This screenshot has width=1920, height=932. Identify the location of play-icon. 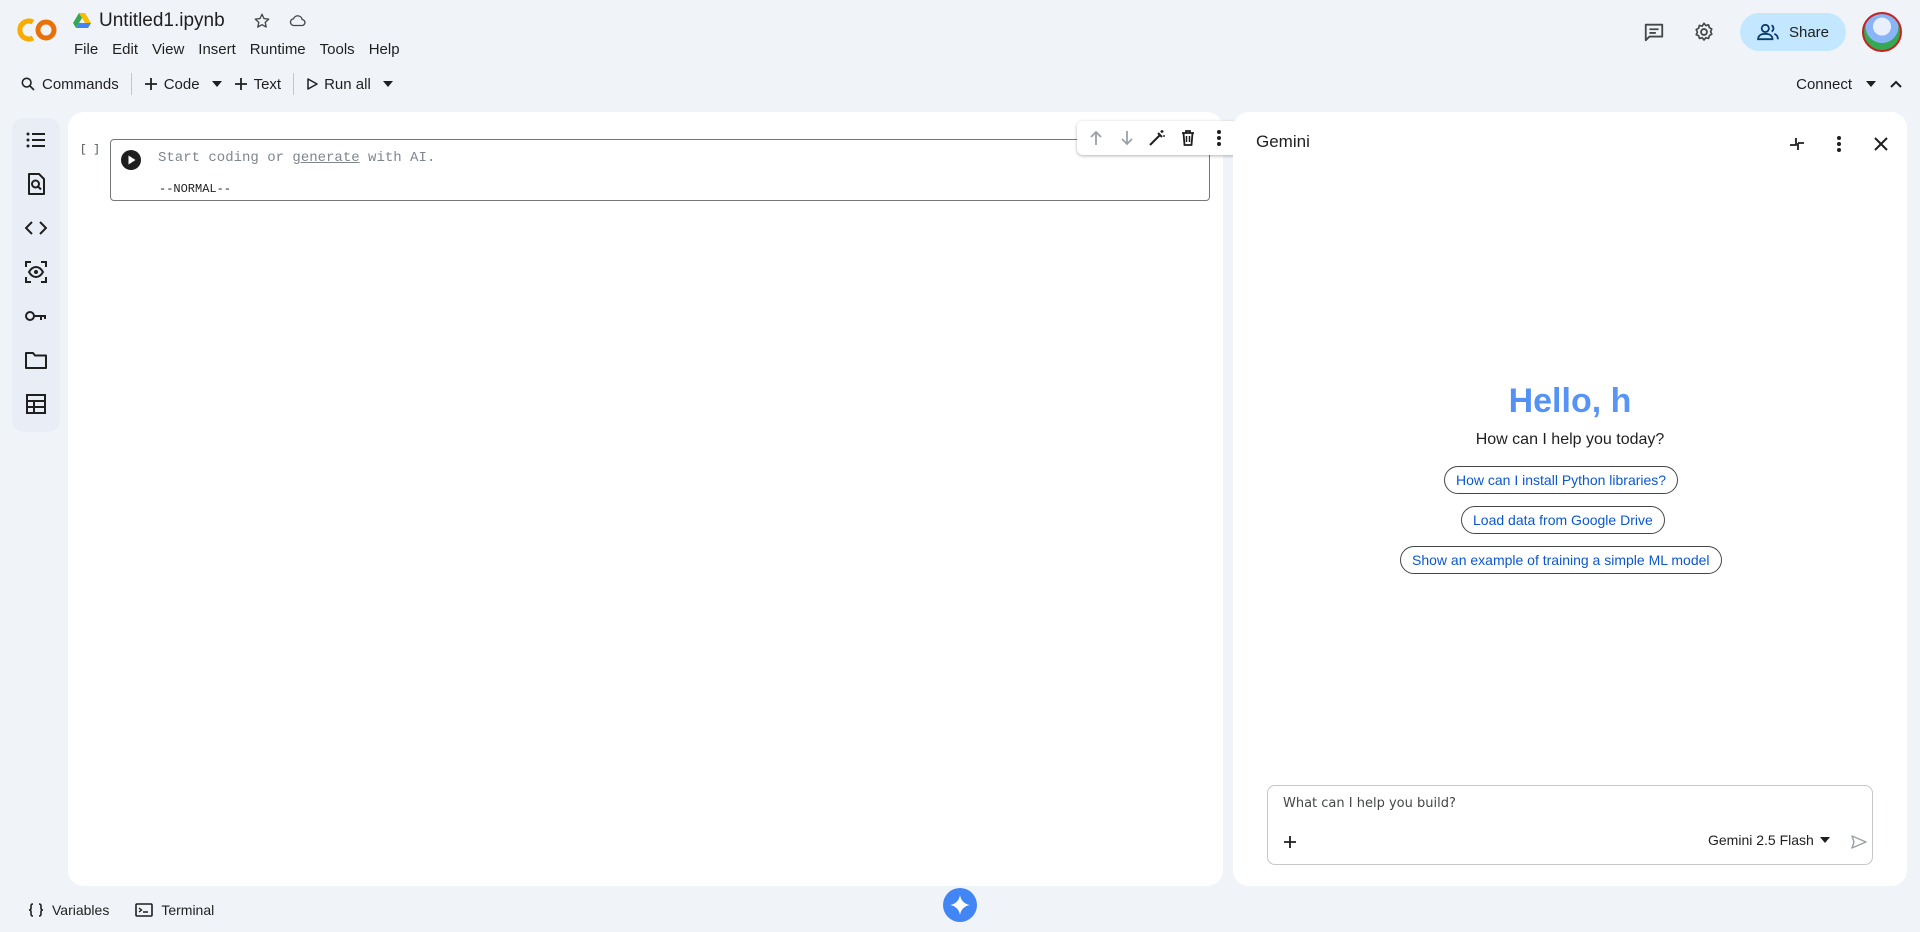
(312, 84).